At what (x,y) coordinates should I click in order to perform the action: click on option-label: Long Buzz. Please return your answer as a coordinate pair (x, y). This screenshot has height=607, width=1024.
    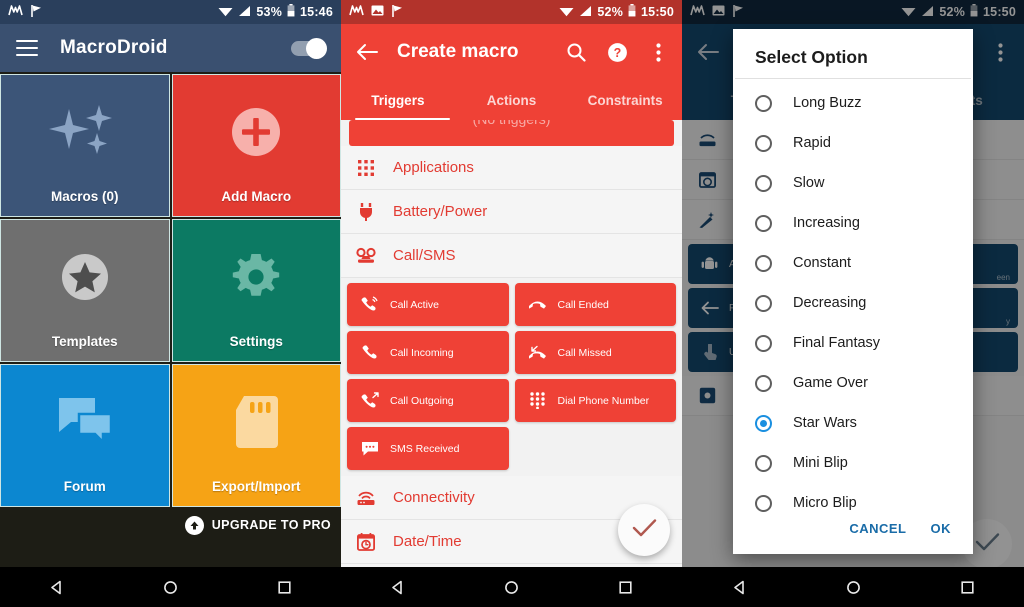
    Looking at the image, I should click on (827, 103).